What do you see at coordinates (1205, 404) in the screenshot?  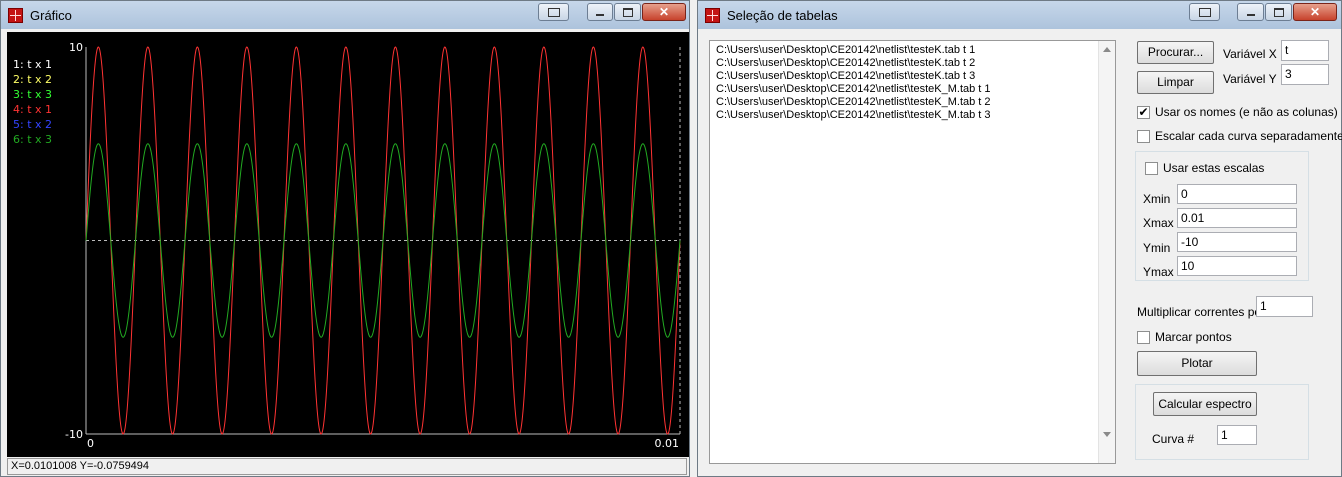 I see `calcular-espectro-button: Calcular espectro` at bounding box center [1205, 404].